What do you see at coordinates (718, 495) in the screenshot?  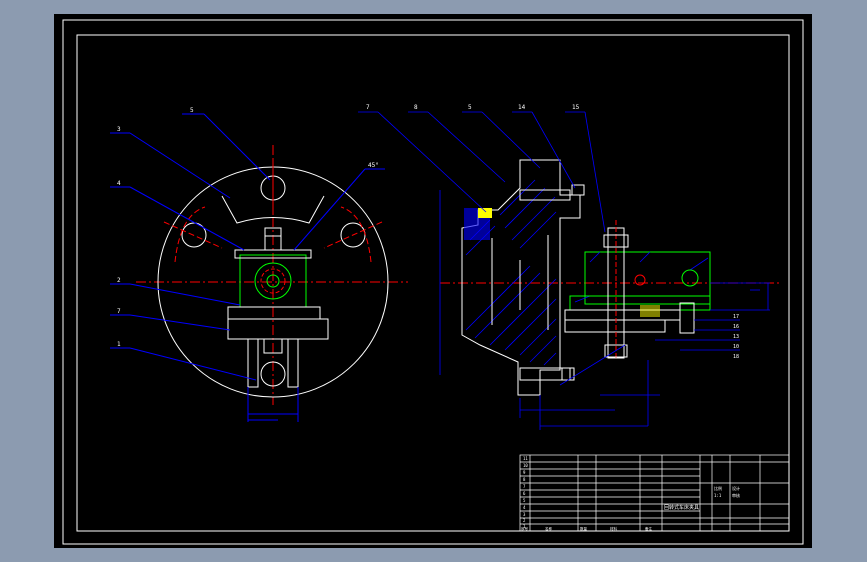 I see `scale-value: 1:1` at bounding box center [718, 495].